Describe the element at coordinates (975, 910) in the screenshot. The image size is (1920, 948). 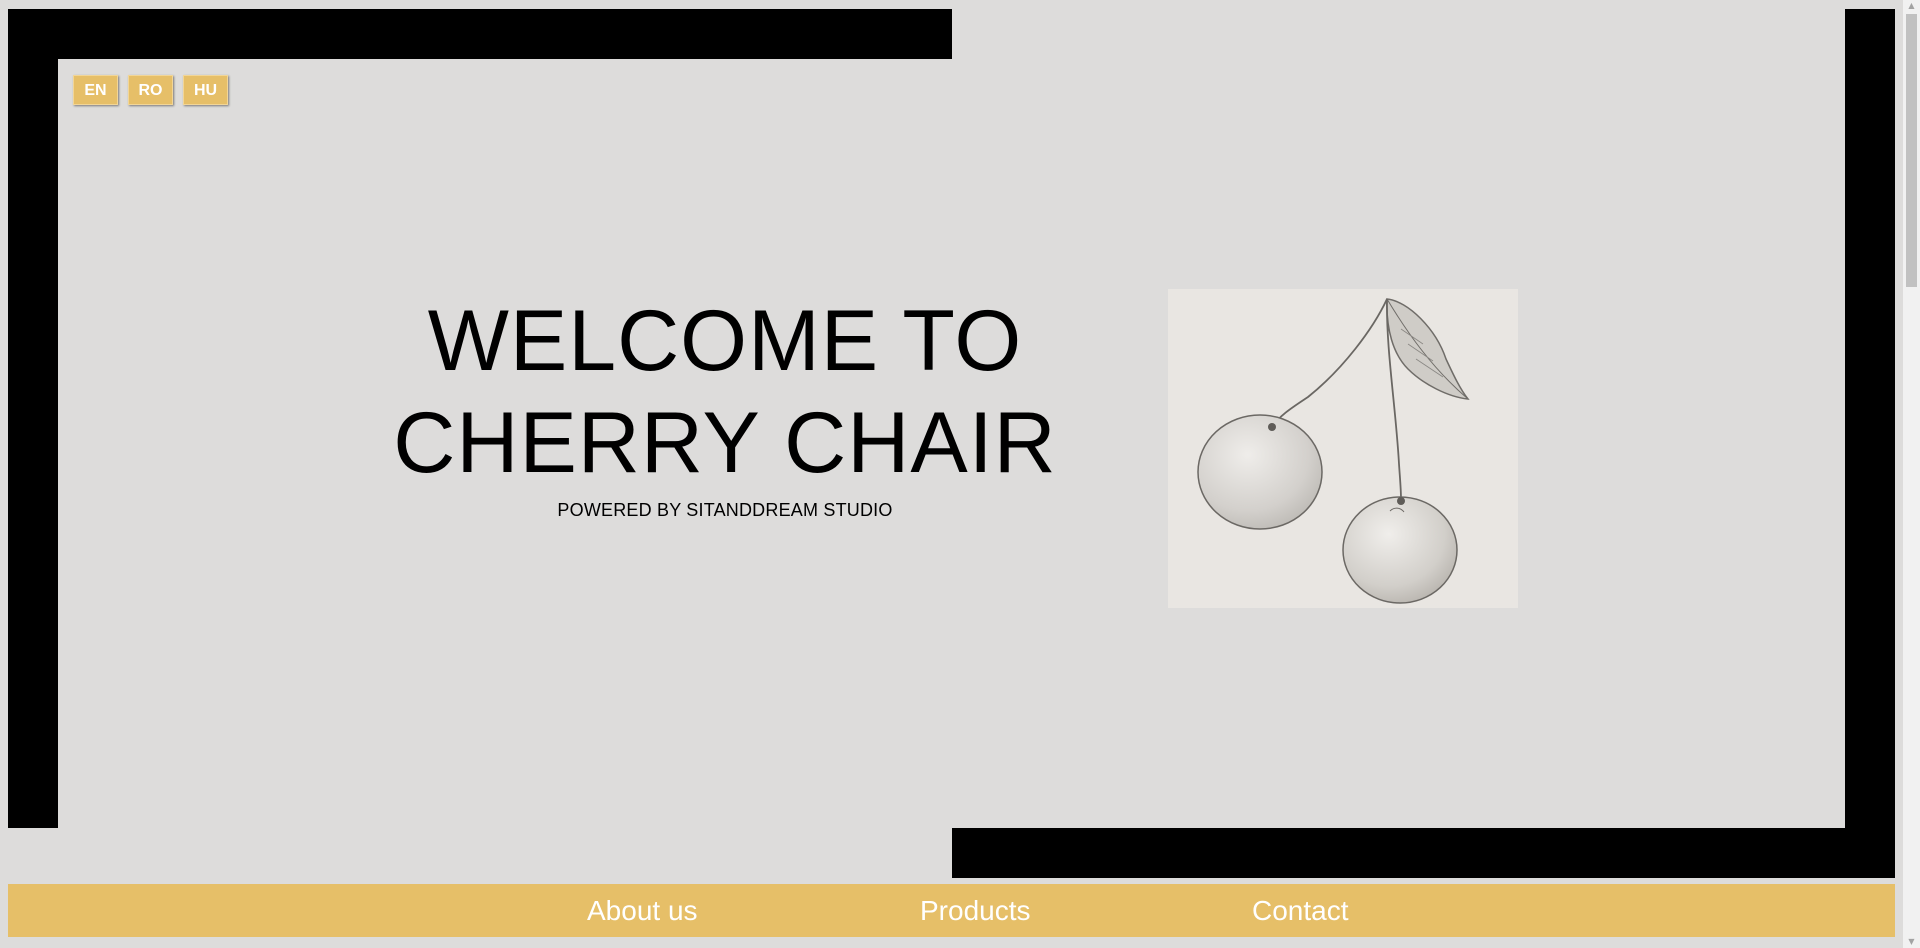
I see `nav-products-link: Products` at that location.